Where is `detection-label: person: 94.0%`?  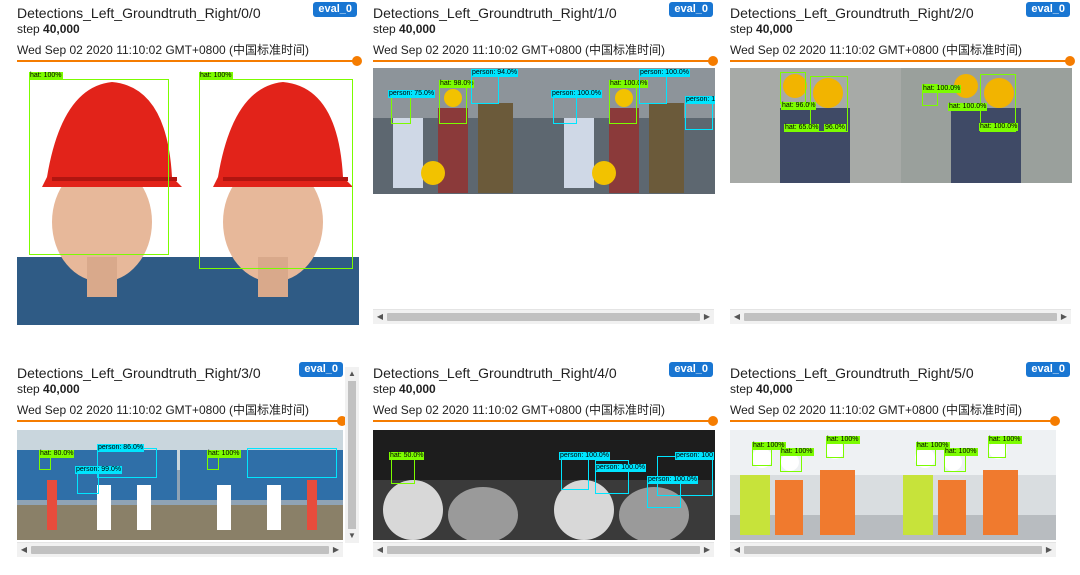 detection-label: person: 94.0% is located at coordinates (495, 73).